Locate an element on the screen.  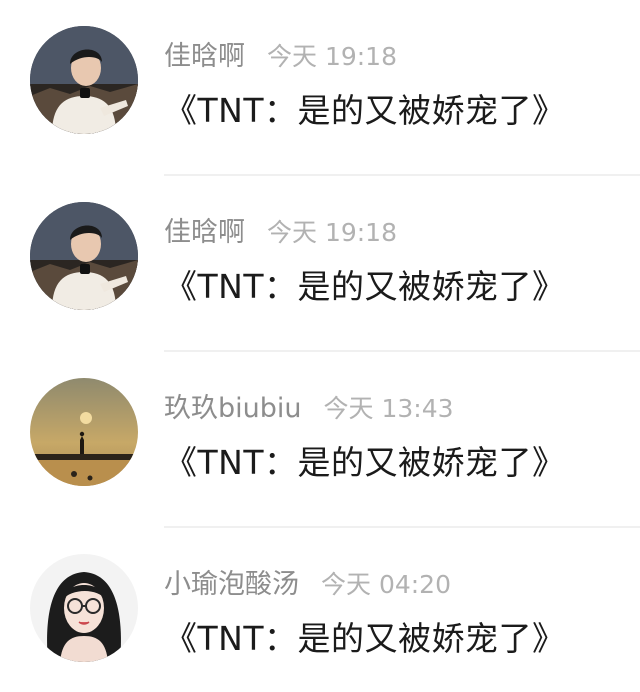
timestamp: 今天 13:43 is located at coordinates (388, 408).